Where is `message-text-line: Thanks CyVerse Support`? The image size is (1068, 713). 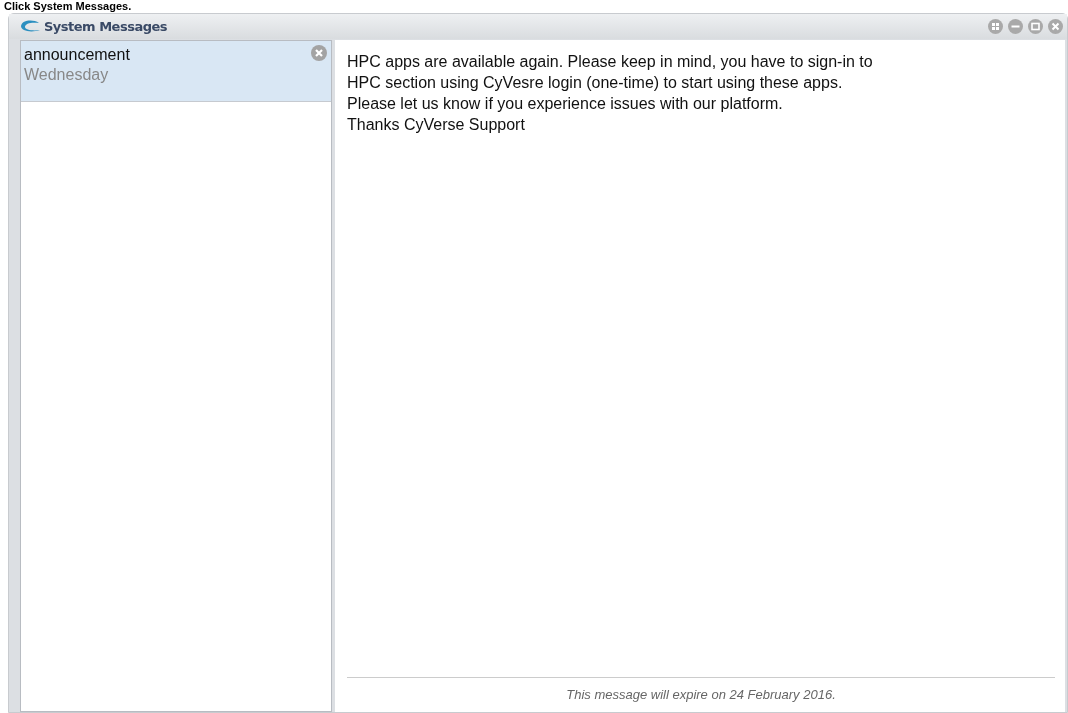
message-text-line: Thanks CyVerse Support is located at coordinates (436, 125).